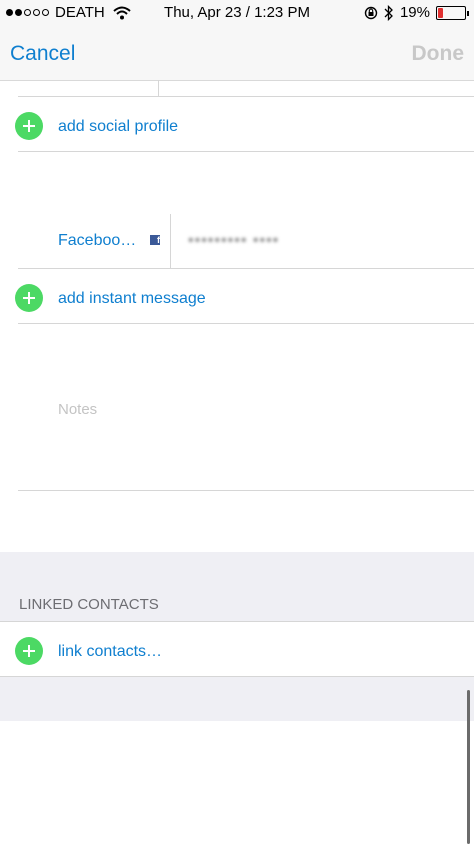 Image resolution: width=474 pixels, height=844 pixels. Describe the element at coordinates (29, 651) in the screenshot. I see `link-contacts-plus-icon` at that location.